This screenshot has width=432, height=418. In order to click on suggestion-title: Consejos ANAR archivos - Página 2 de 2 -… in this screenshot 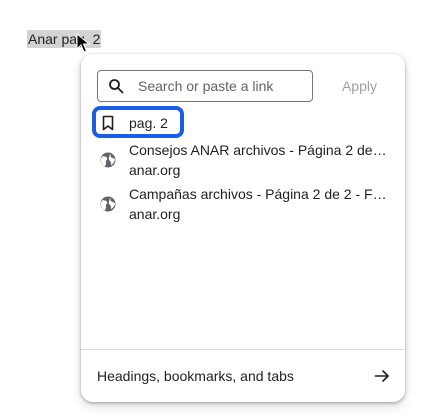, I will do `click(259, 150)`.